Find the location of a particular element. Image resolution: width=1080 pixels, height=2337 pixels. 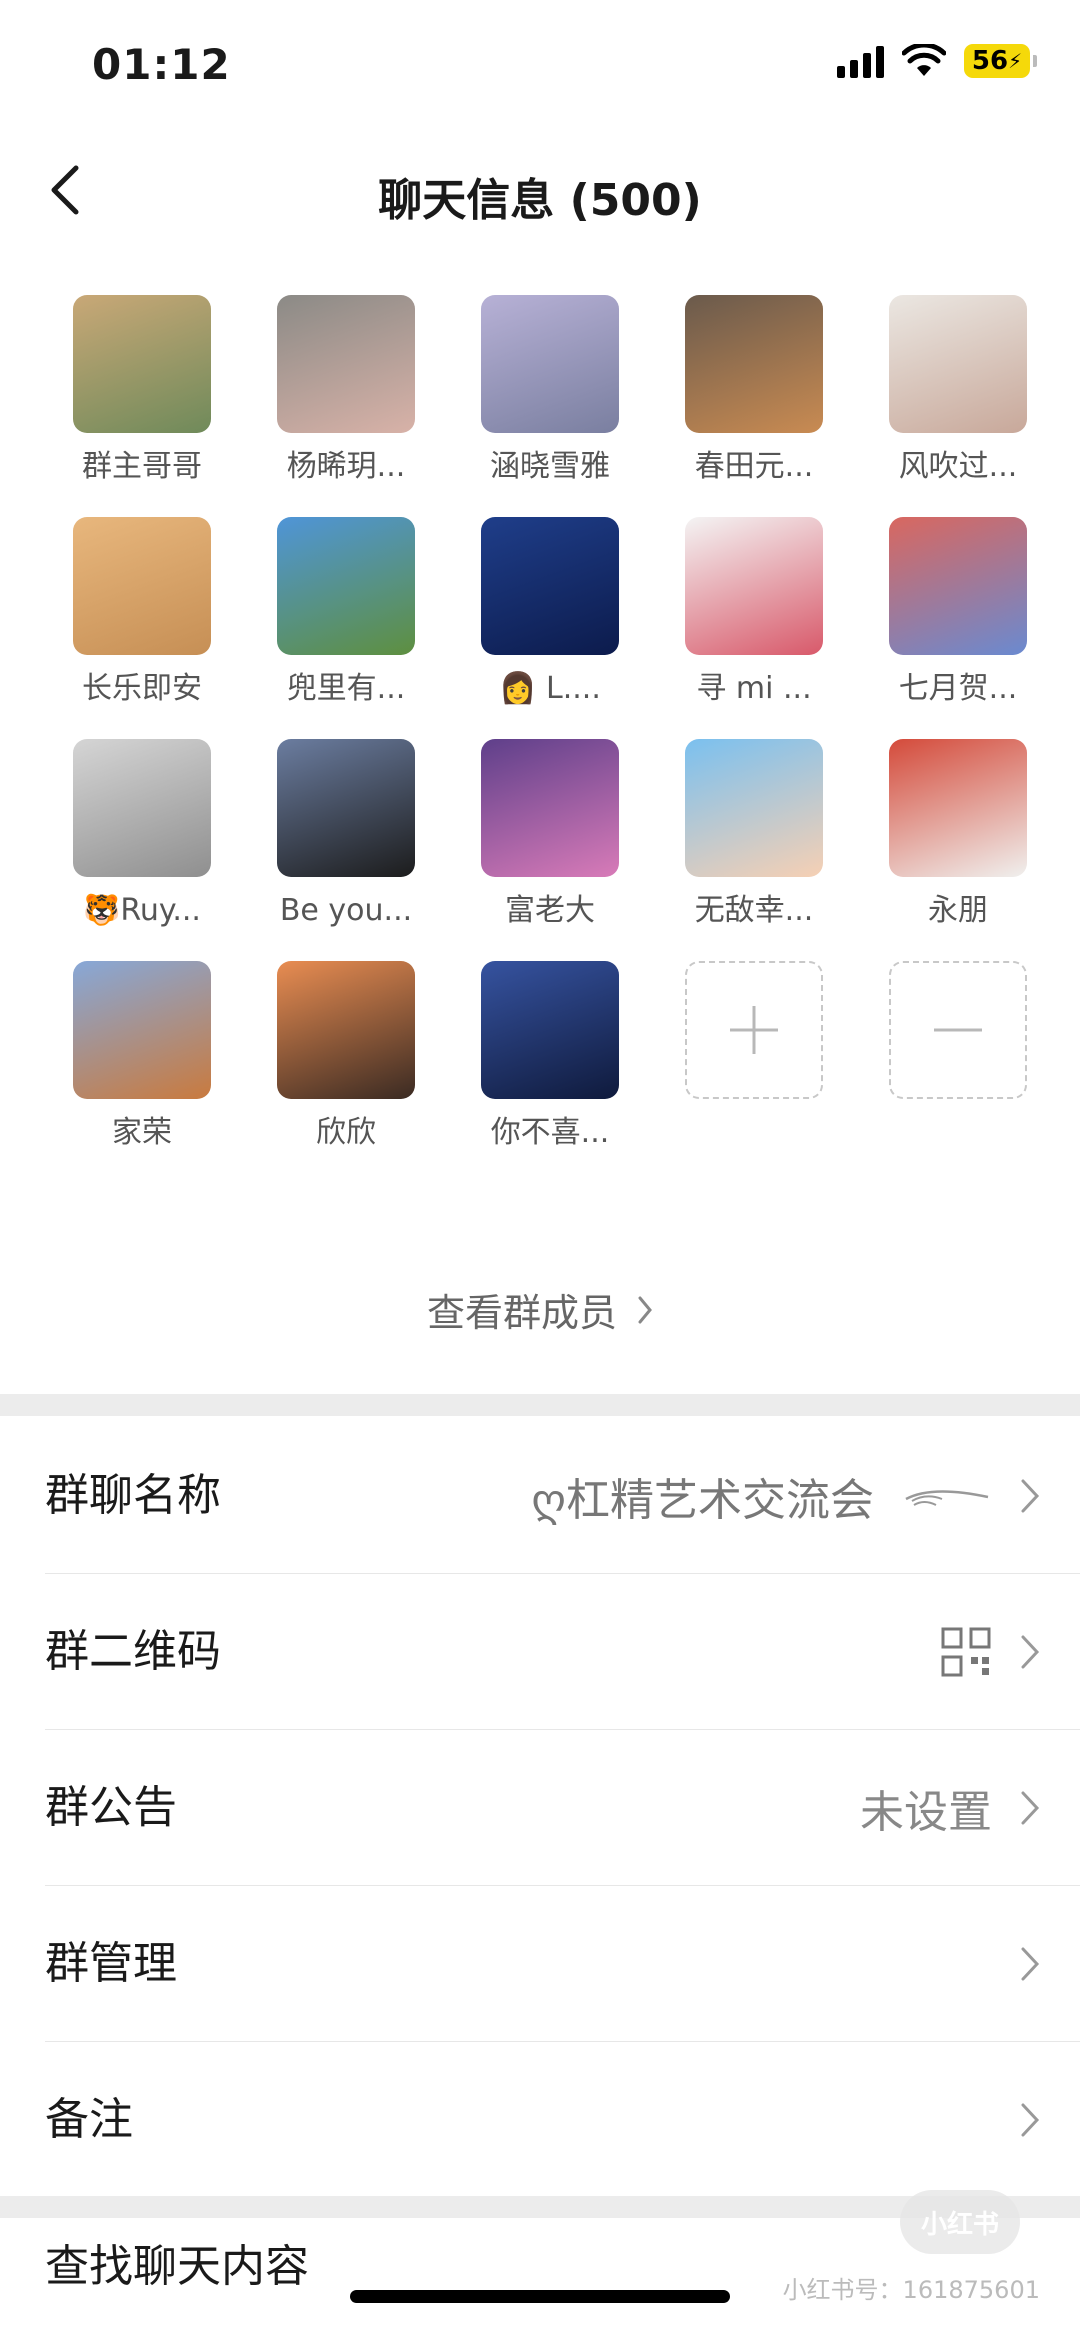

group-manage-row: 群管理 is located at coordinates (562, 1964).